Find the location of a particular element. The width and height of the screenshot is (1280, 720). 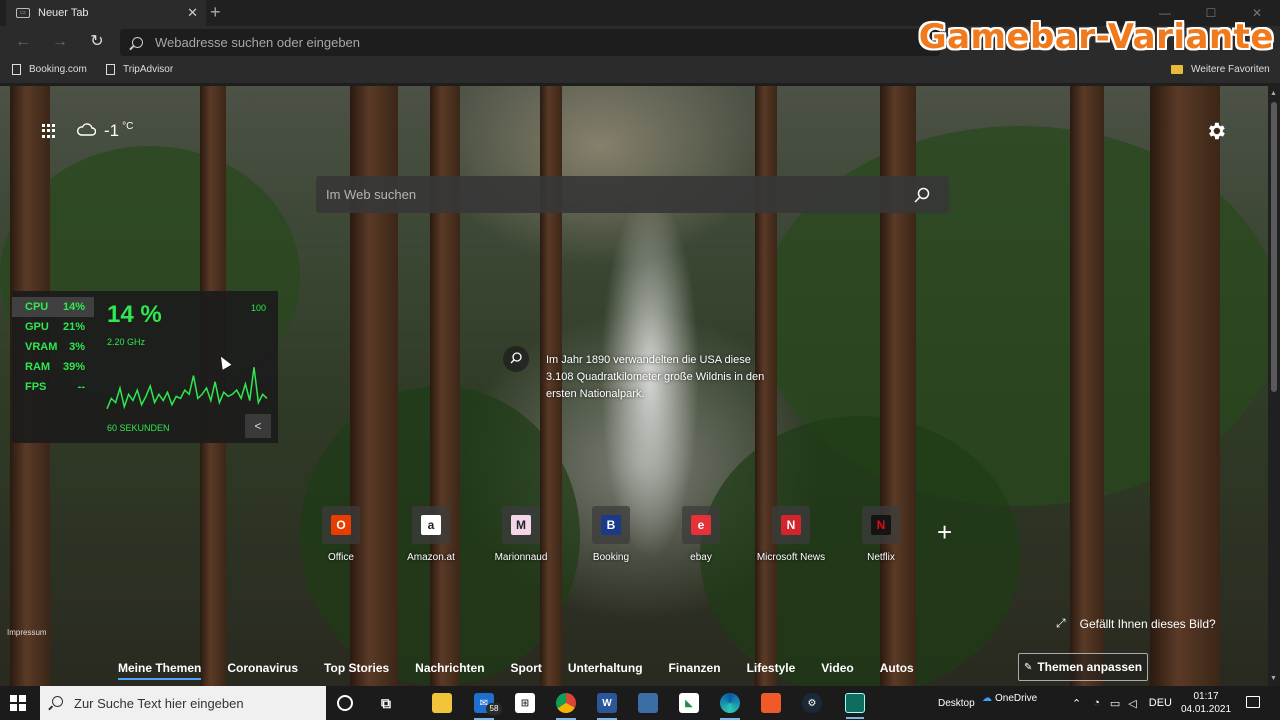

usage-graph is located at coordinates (187, 388).